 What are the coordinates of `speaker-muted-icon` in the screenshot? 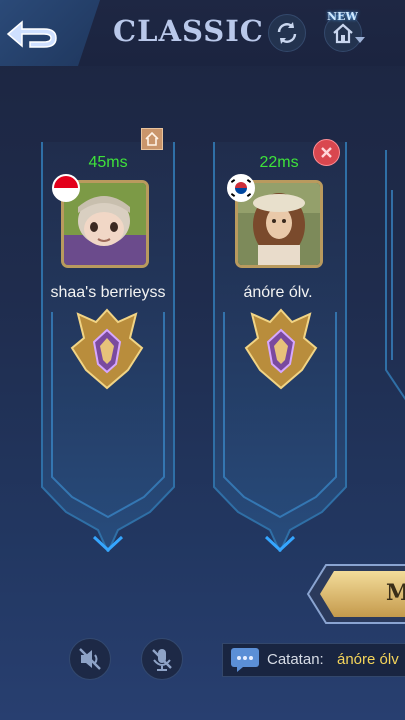 It's located at (90, 659).